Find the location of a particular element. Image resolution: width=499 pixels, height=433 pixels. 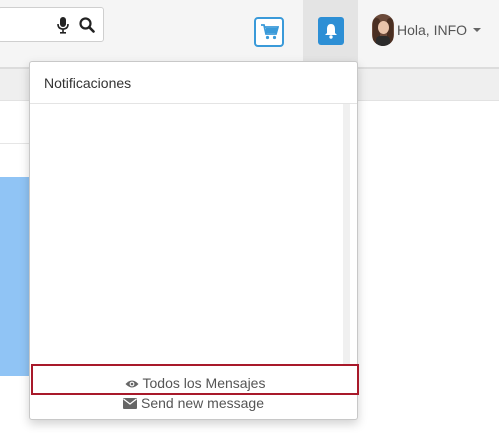

user-greeting: Hola, INFO is located at coordinates (432, 30).